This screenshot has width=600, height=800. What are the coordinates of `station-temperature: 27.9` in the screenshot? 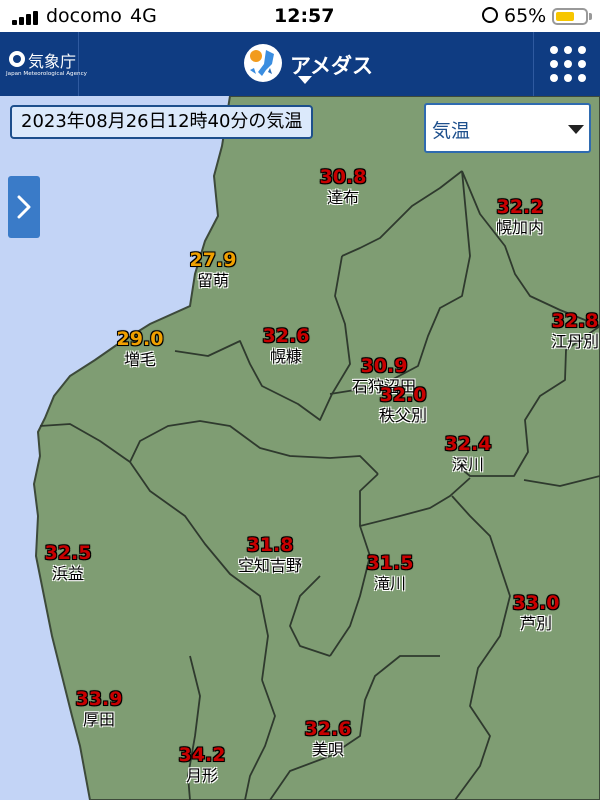 It's located at (213, 260).